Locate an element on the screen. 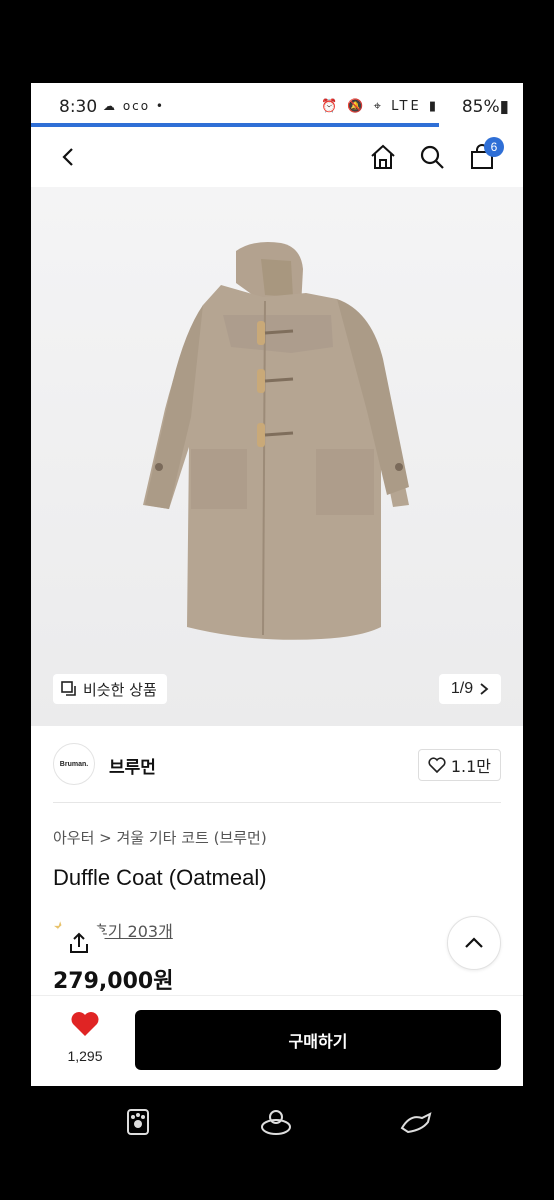 This screenshot has height=1200, width=554. search-button is located at coordinates (432, 157).